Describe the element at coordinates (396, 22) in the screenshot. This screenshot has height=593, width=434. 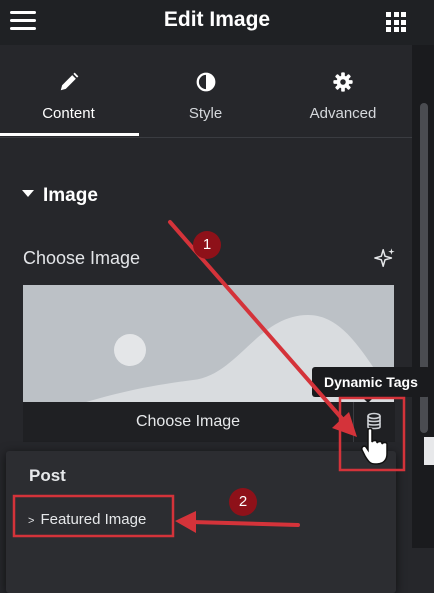
I see `grid-icon` at that location.